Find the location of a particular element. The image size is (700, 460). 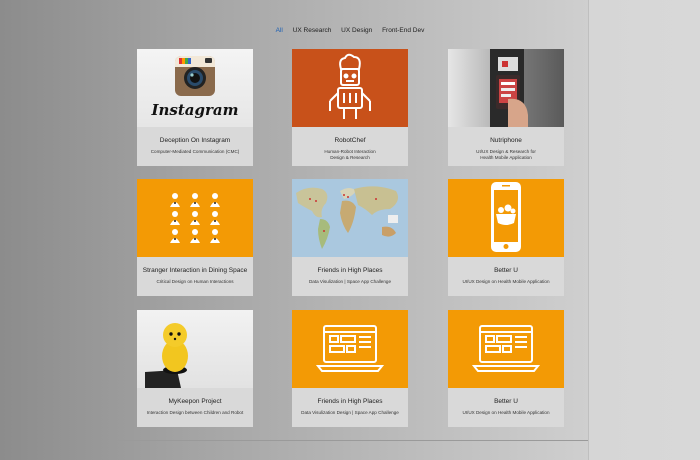

better-u-thumbnail is located at coordinates (506, 218).